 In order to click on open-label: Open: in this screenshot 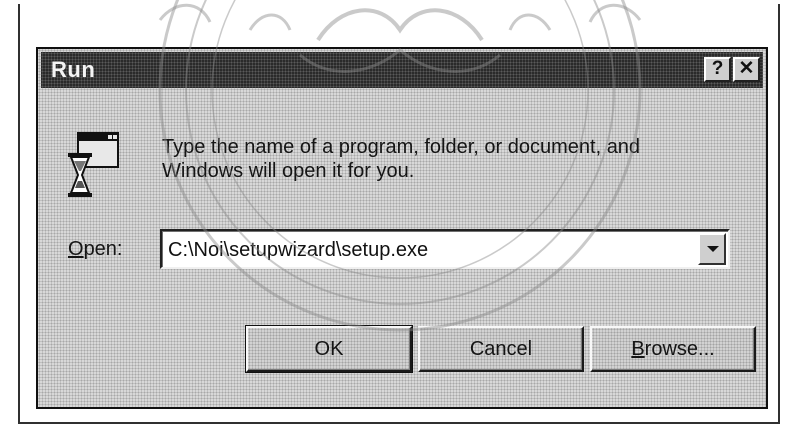, I will do `click(95, 249)`.